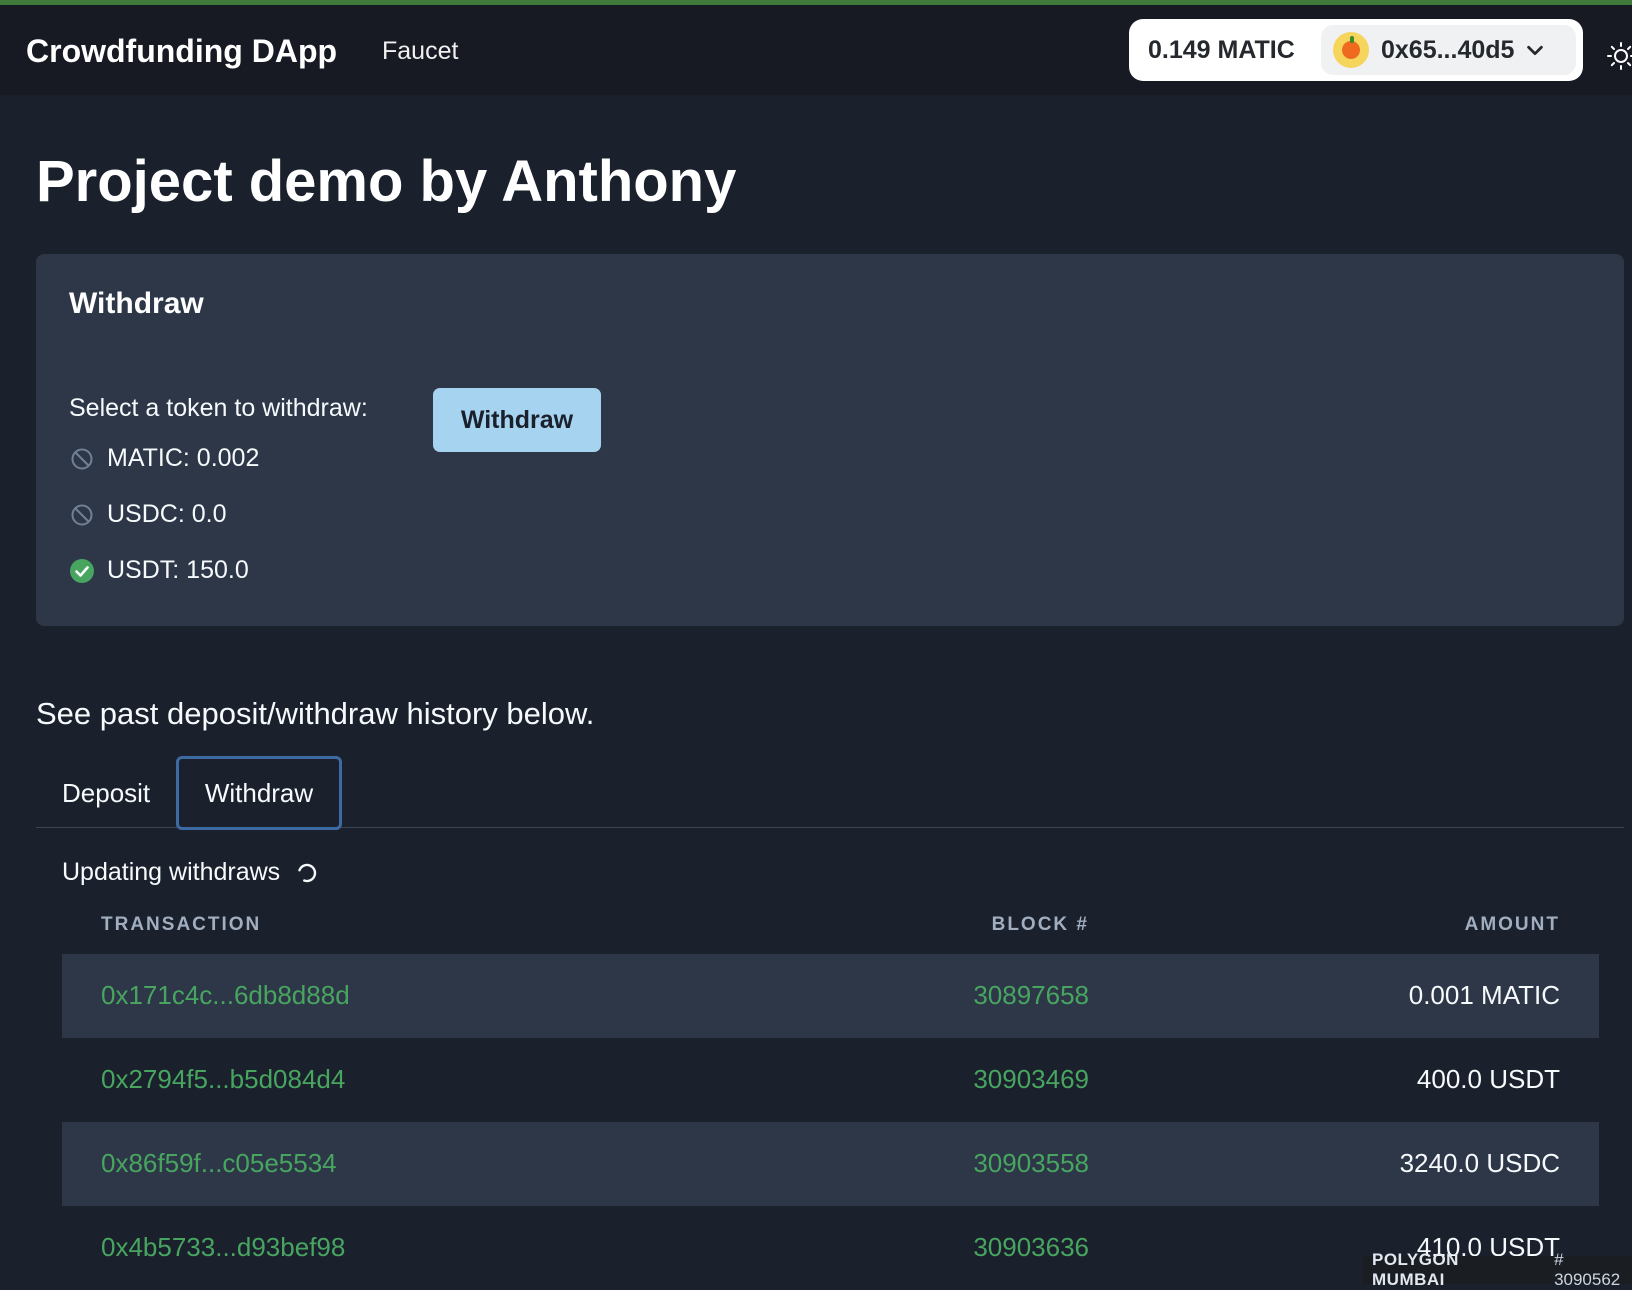  What do you see at coordinates (223, 1247) in the screenshot?
I see `transaction-link: 0x4b5733...d93bef98` at bounding box center [223, 1247].